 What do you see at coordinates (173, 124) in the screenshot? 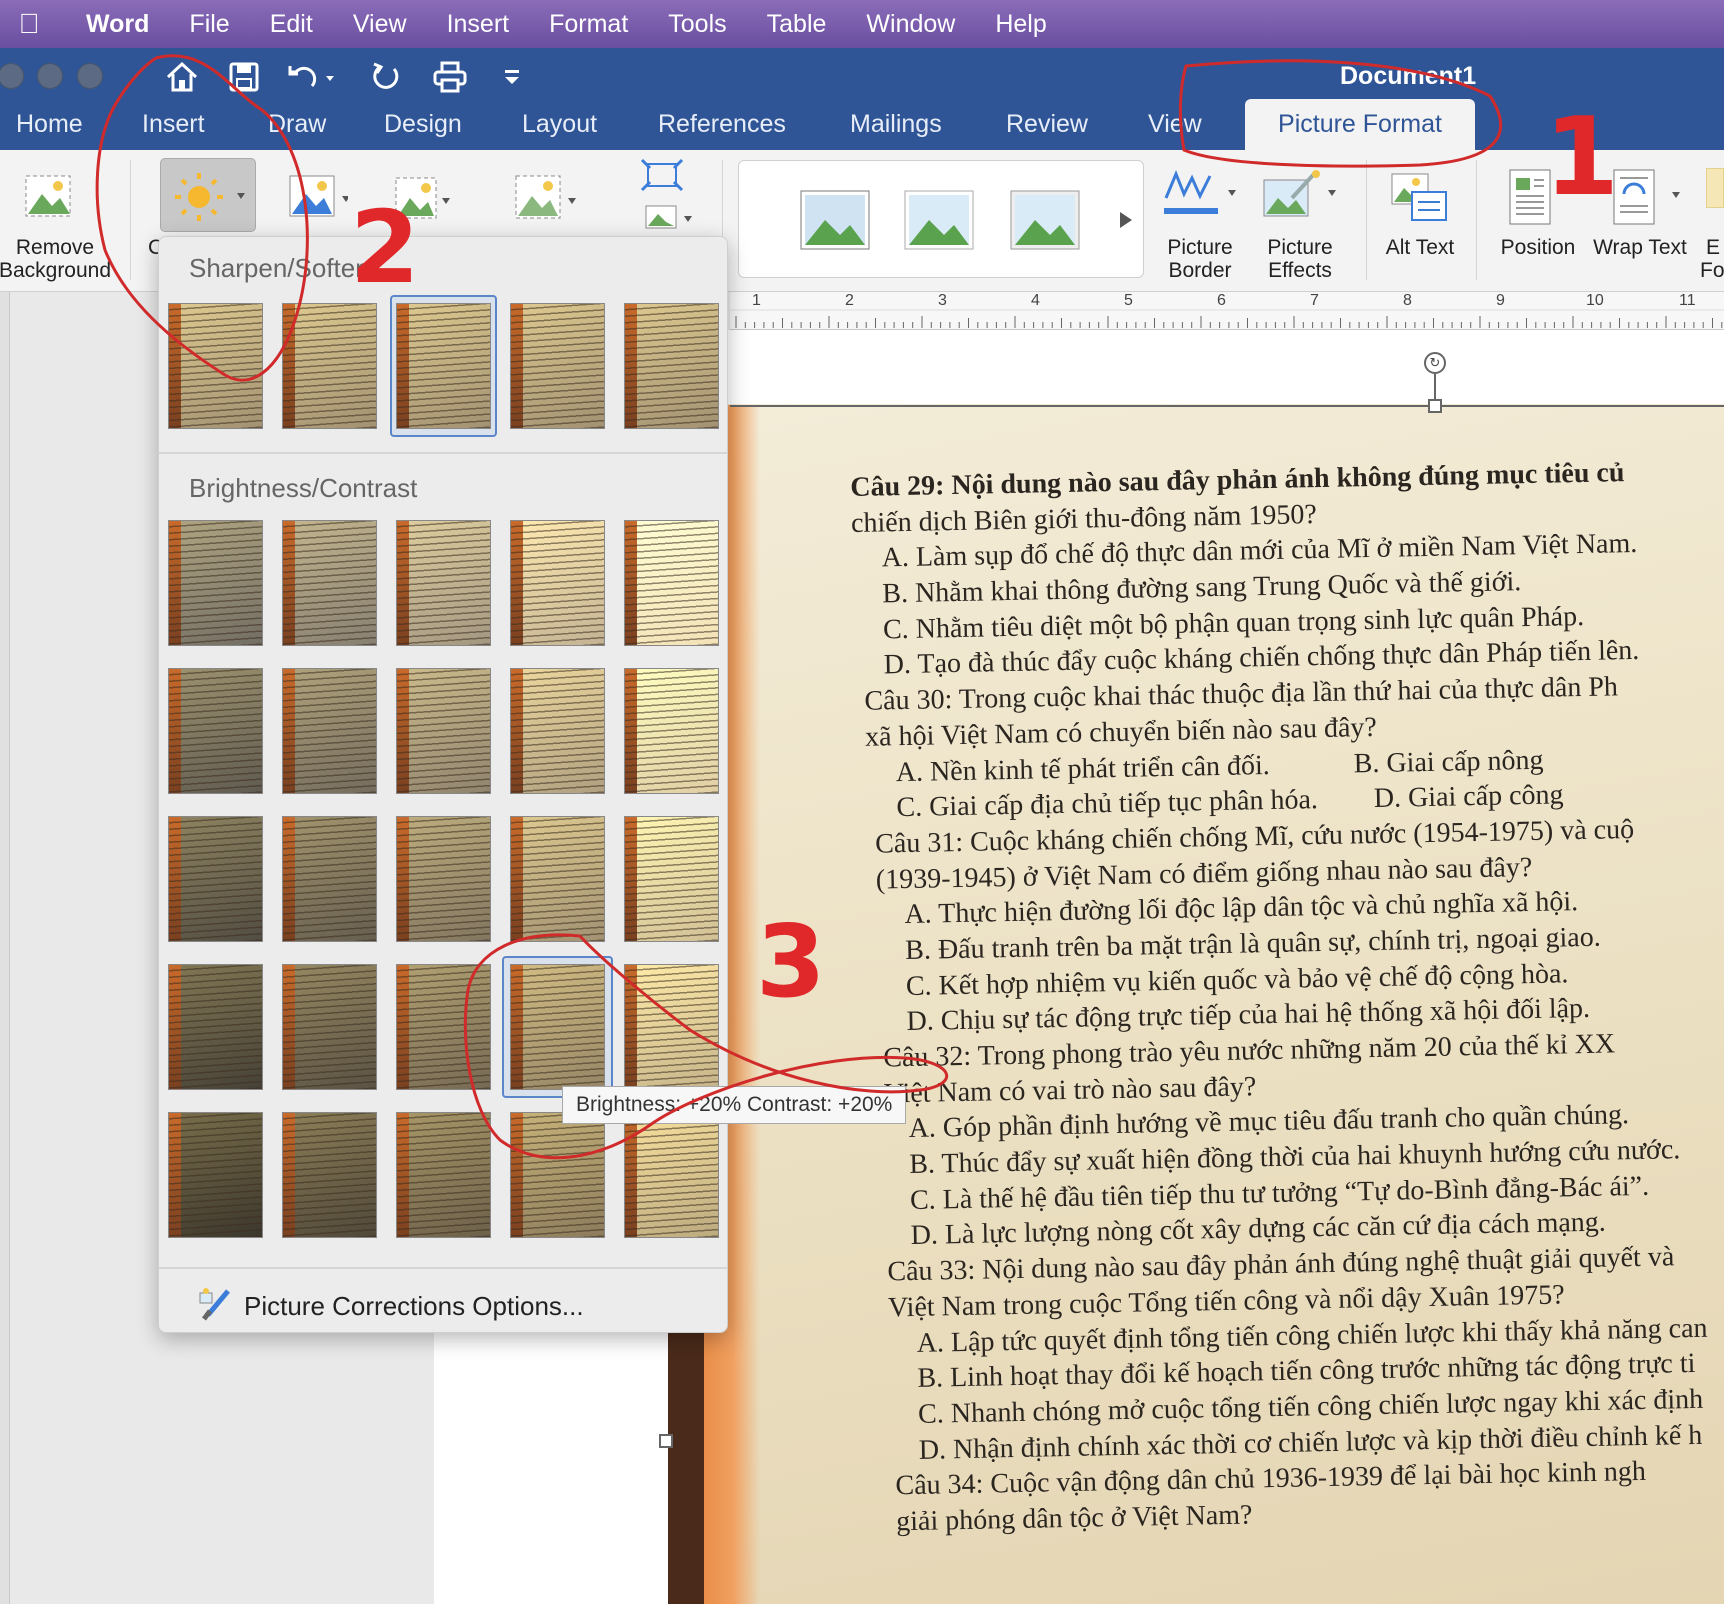
I see `tab-insert: Insert` at bounding box center [173, 124].